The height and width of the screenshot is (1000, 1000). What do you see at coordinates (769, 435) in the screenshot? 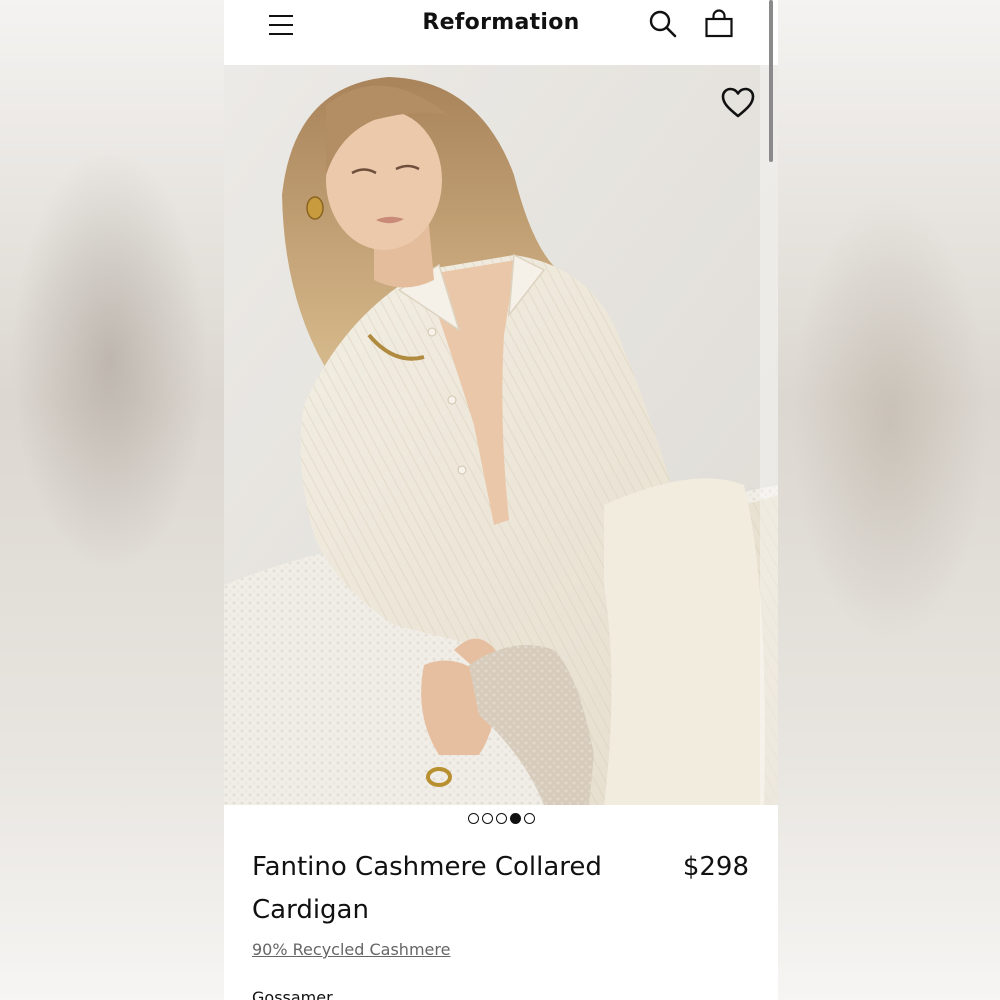
I see `image-edge-strip` at bounding box center [769, 435].